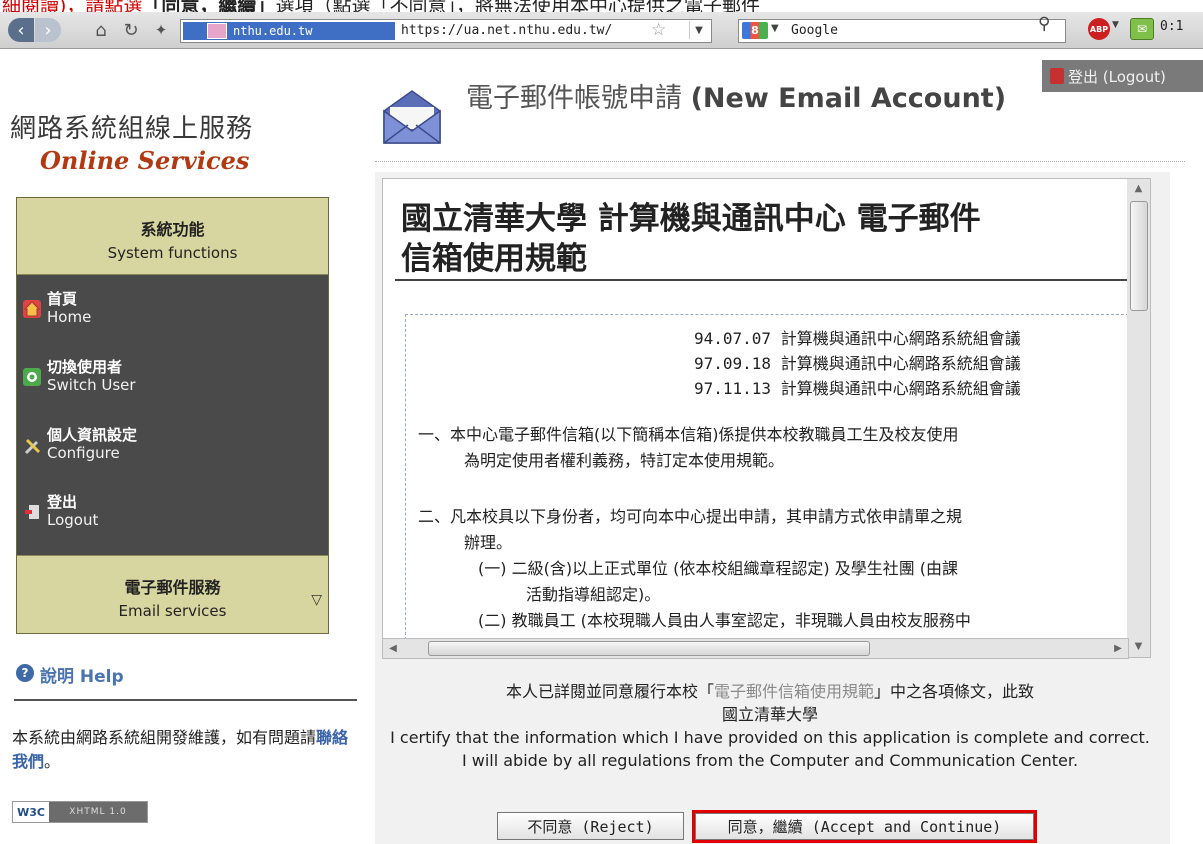 Image resolution: width=1203 pixels, height=844 pixels. Describe the element at coordinates (273, 31) in the screenshot. I see `site-badge-text: nthu.edu.tw` at that location.